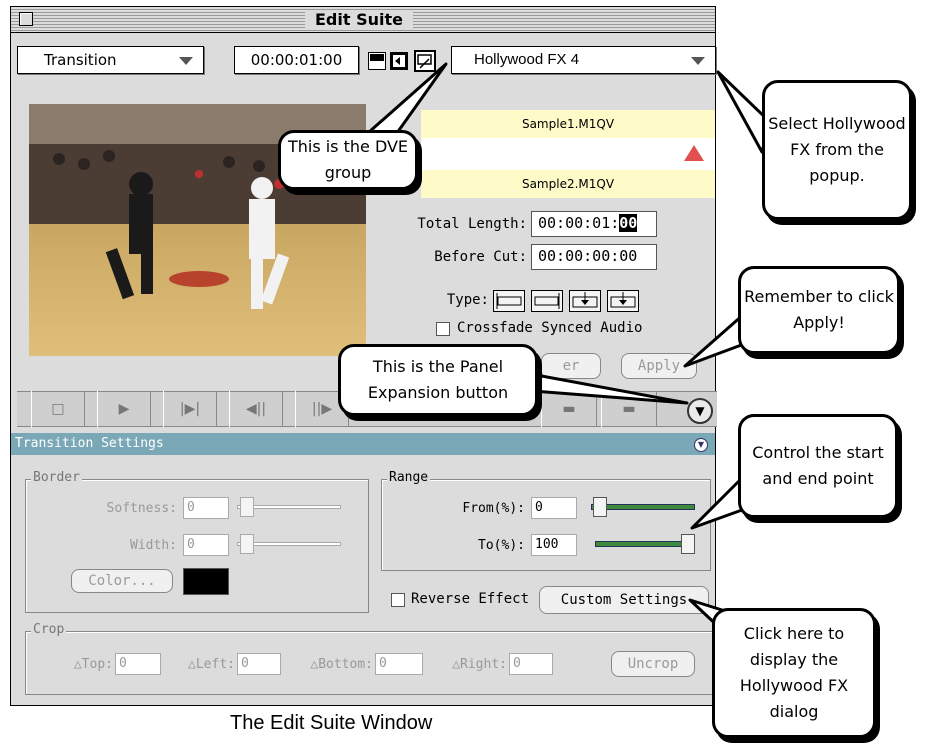  I want to click on figure-caption: The Edit Suite Window, so click(331, 723).